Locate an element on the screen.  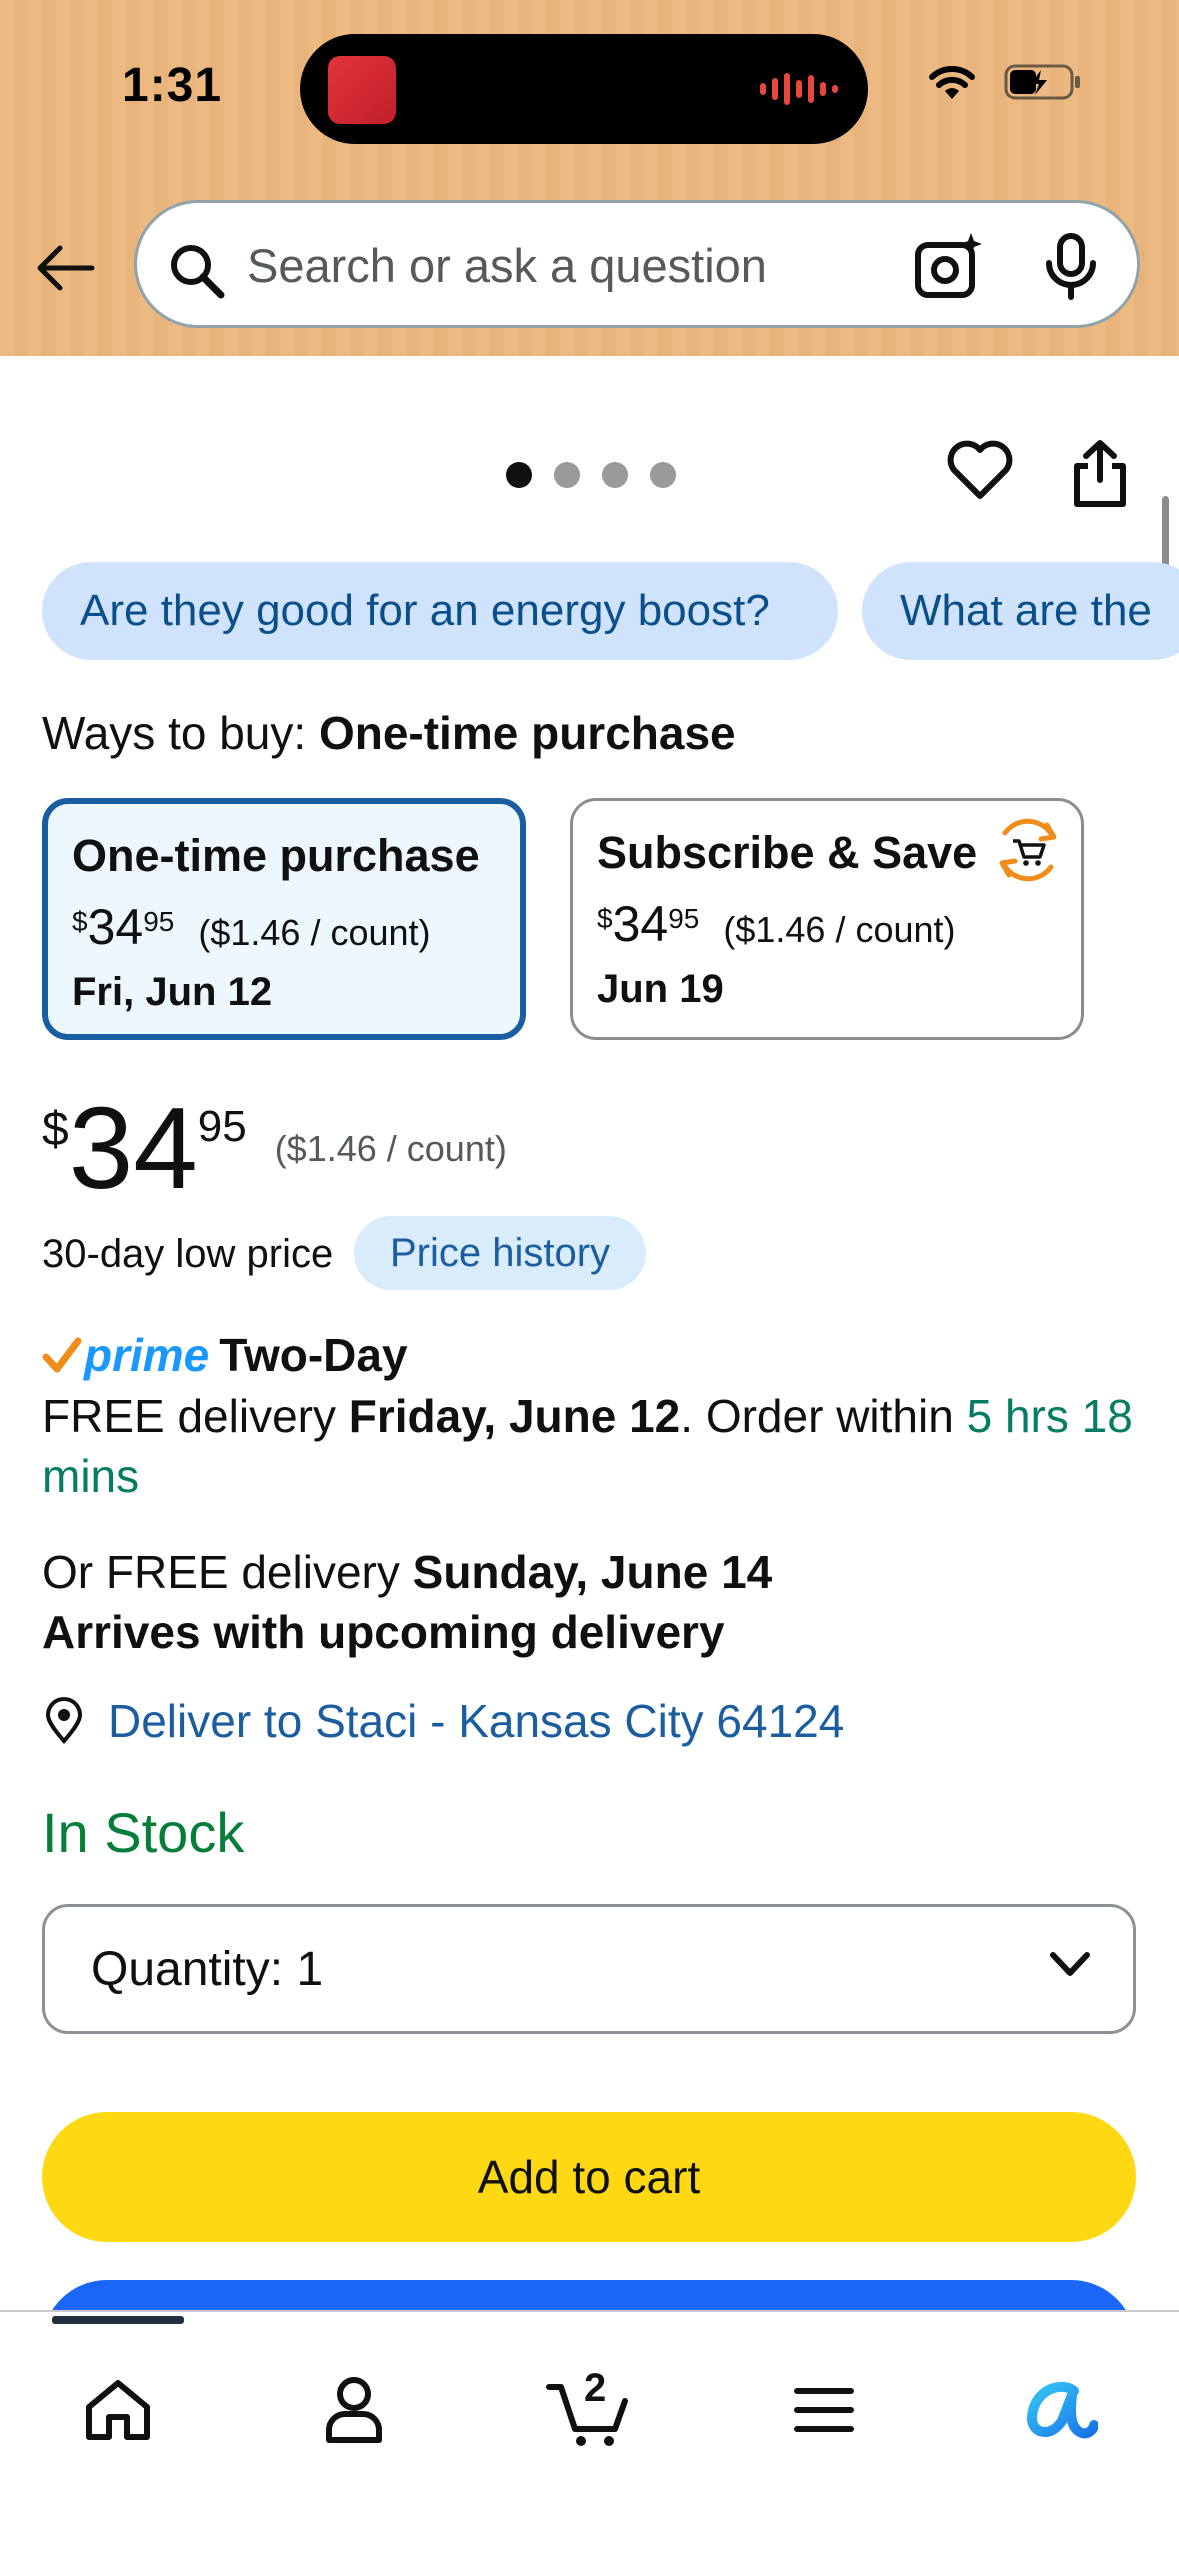
home-icon is located at coordinates (118, 2410).